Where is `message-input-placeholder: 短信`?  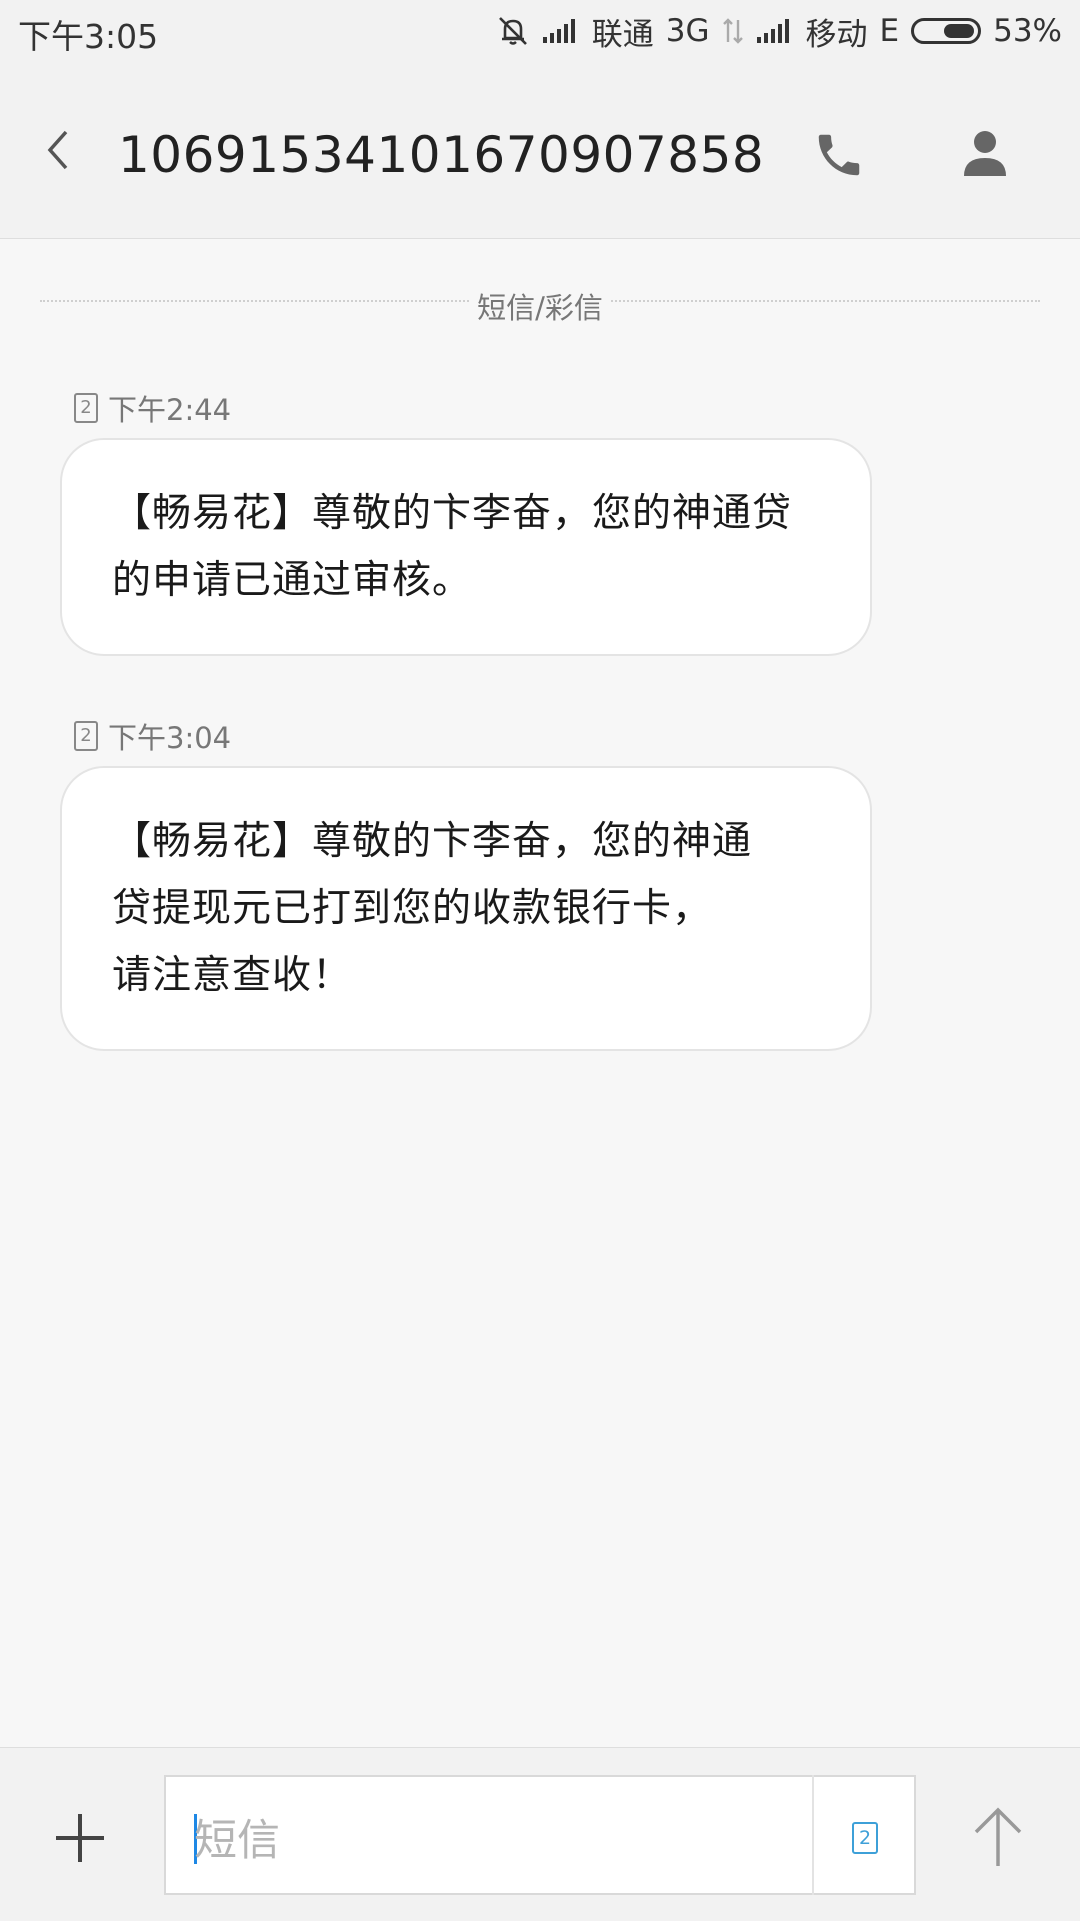 message-input-placeholder: 短信 is located at coordinates (237, 1841).